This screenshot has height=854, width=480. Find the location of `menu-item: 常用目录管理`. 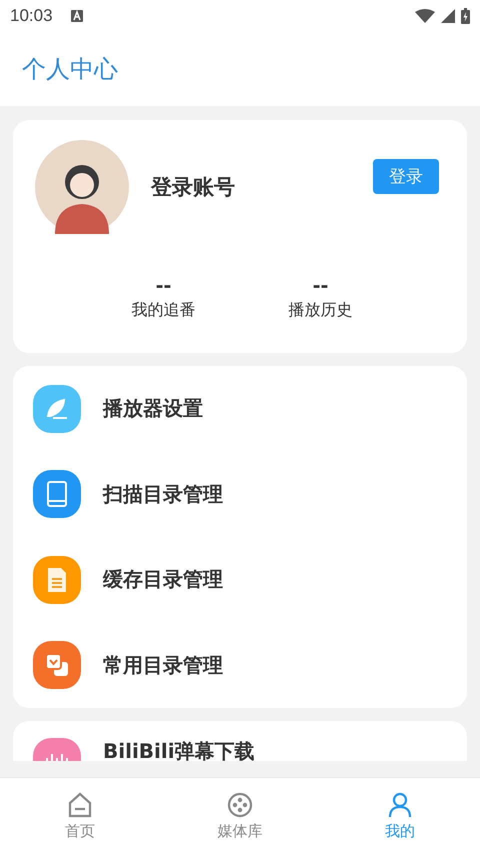

menu-item: 常用目录管理 is located at coordinates (240, 665).